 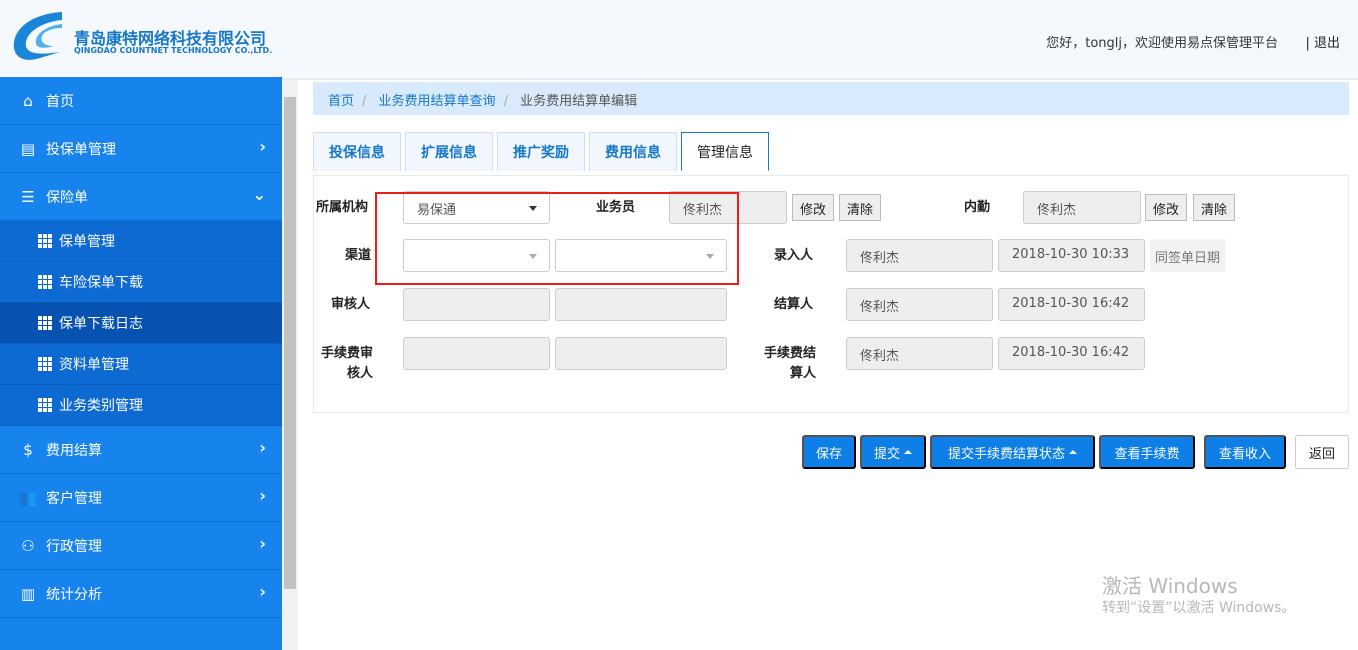 What do you see at coordinates (1166, 207) in the screenshot?
I see `internal-modify-button: 修改` at bounding box center [1166, 207].